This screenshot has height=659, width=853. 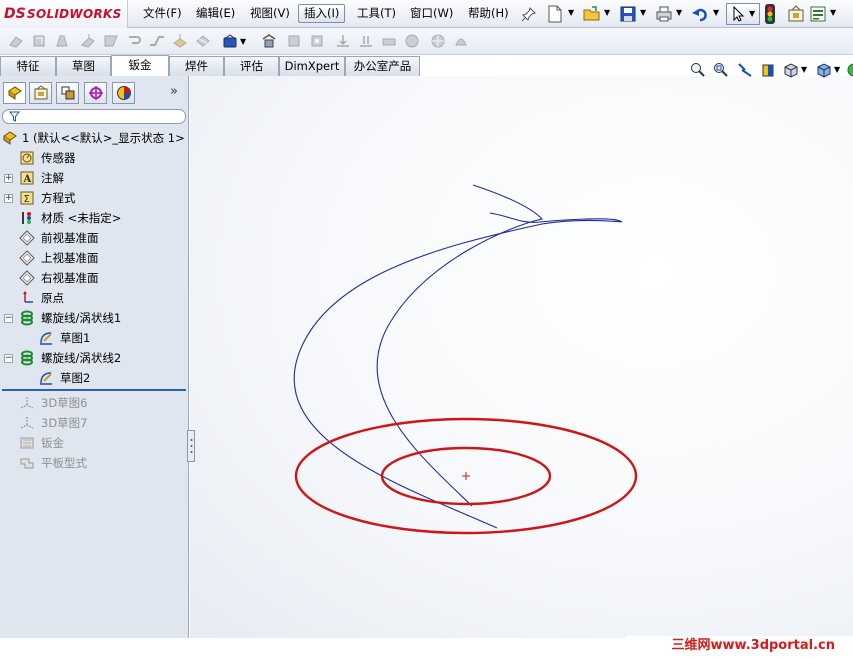 I want to click on rip-icon, so click(x=389, y=41).